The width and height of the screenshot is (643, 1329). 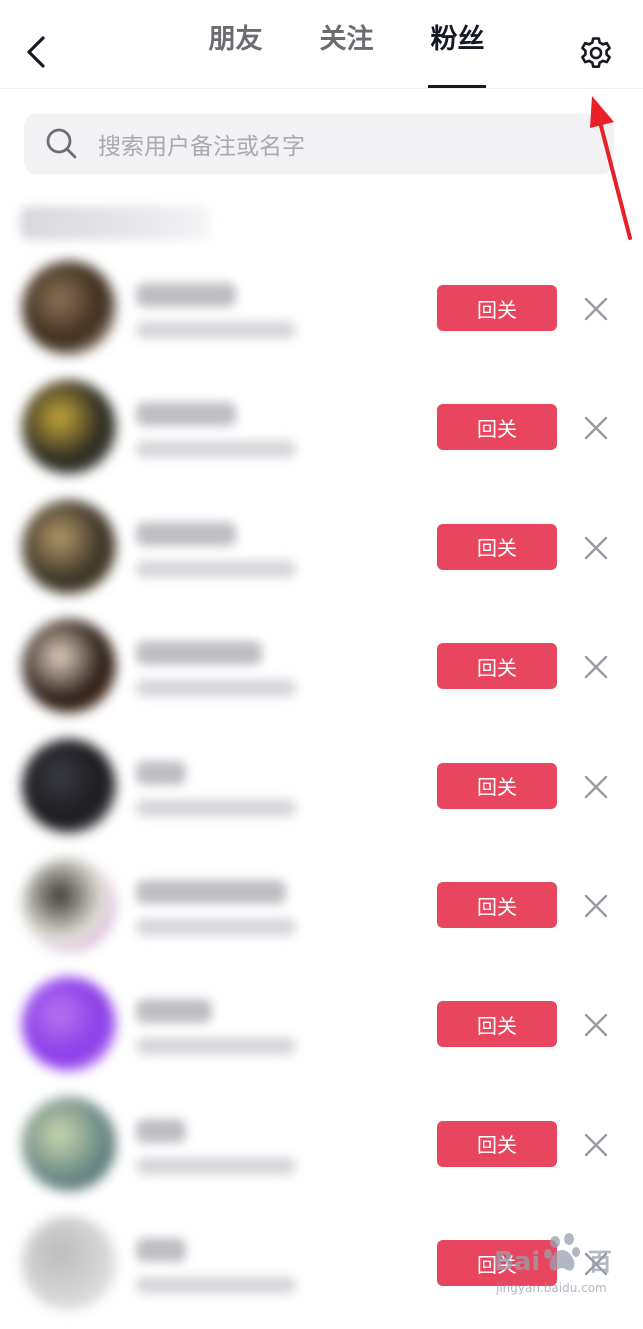 I want to click on settings-button, so click(x=596, y=53).